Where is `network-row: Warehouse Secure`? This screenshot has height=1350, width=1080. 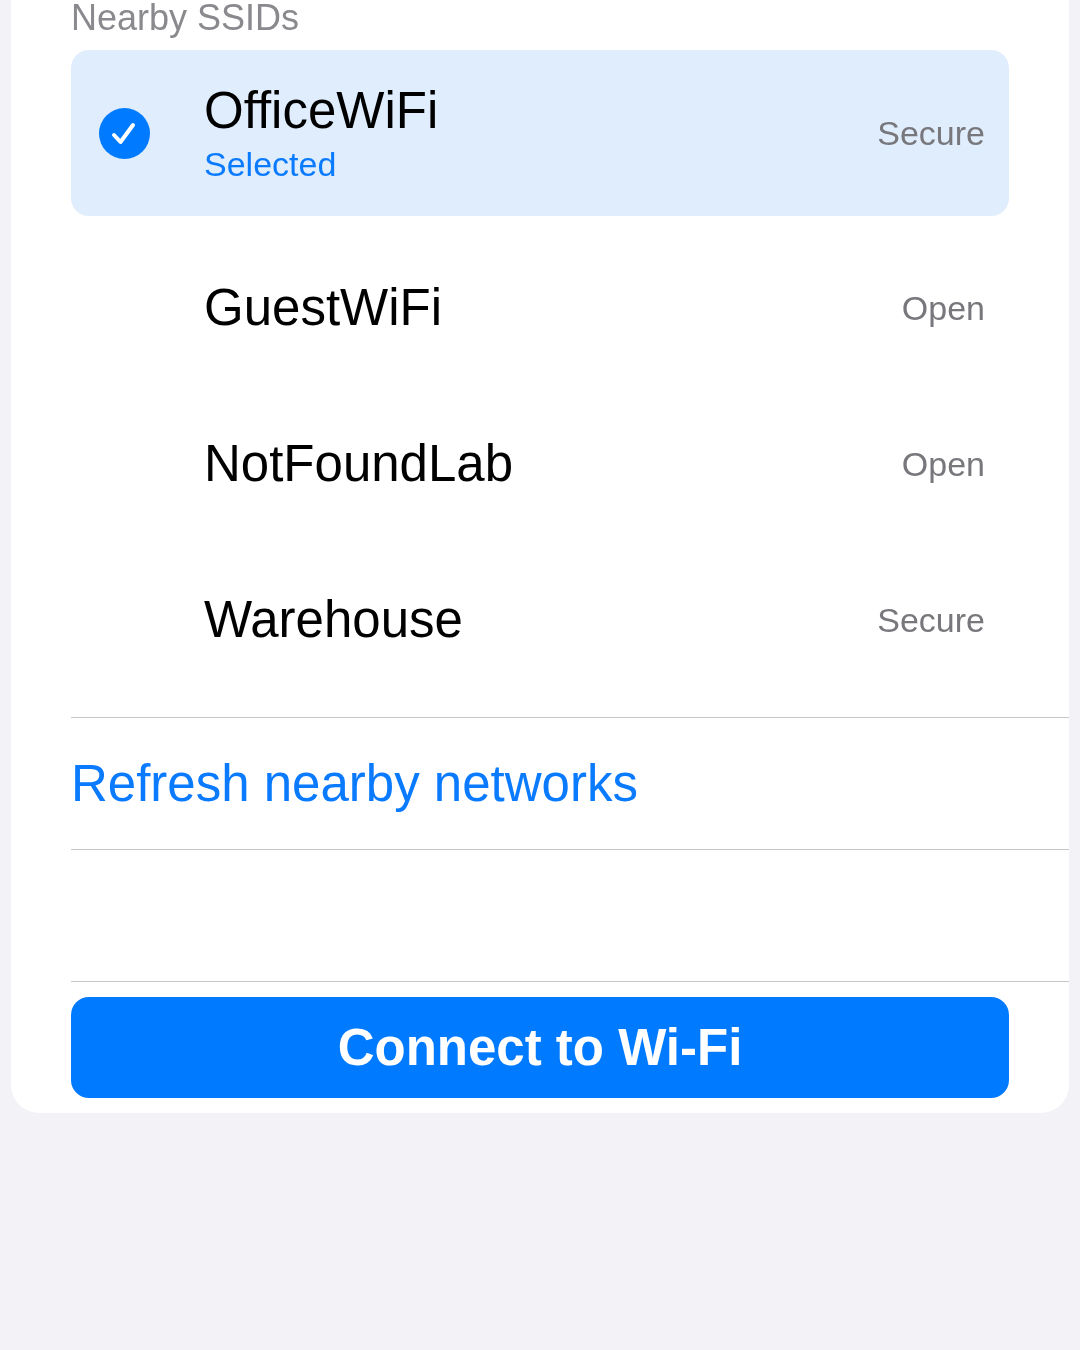 network-row: Warehouse Secure is located at coordinates (540, 620).